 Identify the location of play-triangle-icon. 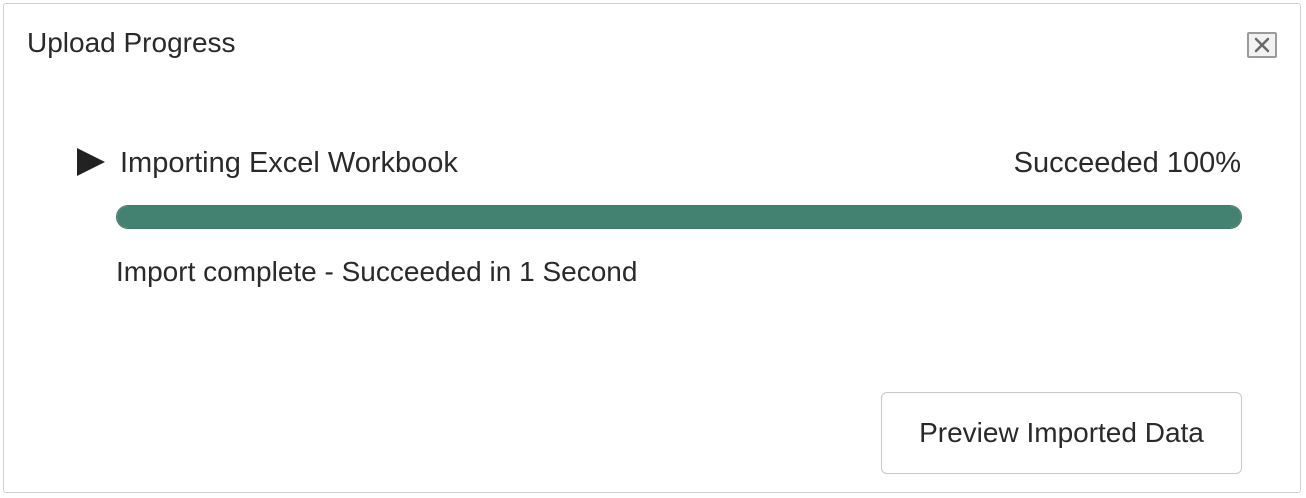
(91, 164).